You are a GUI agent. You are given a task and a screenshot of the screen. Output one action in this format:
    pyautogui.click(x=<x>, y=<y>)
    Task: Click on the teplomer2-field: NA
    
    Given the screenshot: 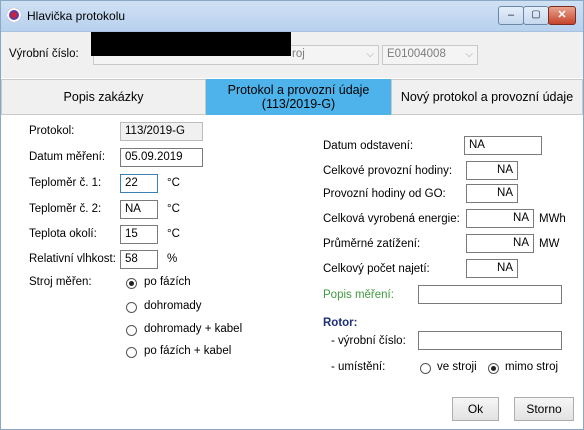 What is the action you would take?
    pyautogui.click(x=139, y=209)
    